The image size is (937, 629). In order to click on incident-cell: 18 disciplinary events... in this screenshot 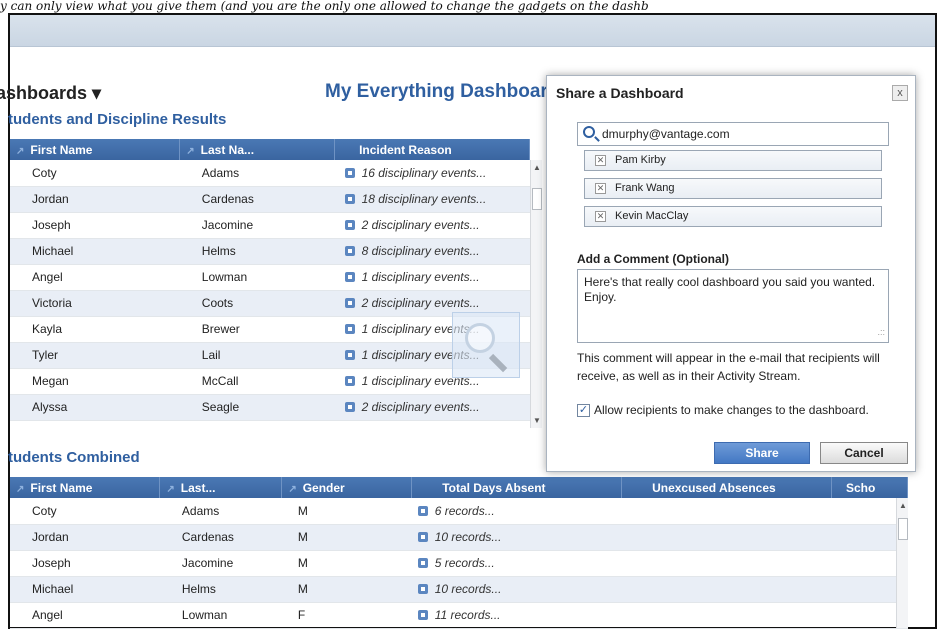, I will do `click(432, 199)`.